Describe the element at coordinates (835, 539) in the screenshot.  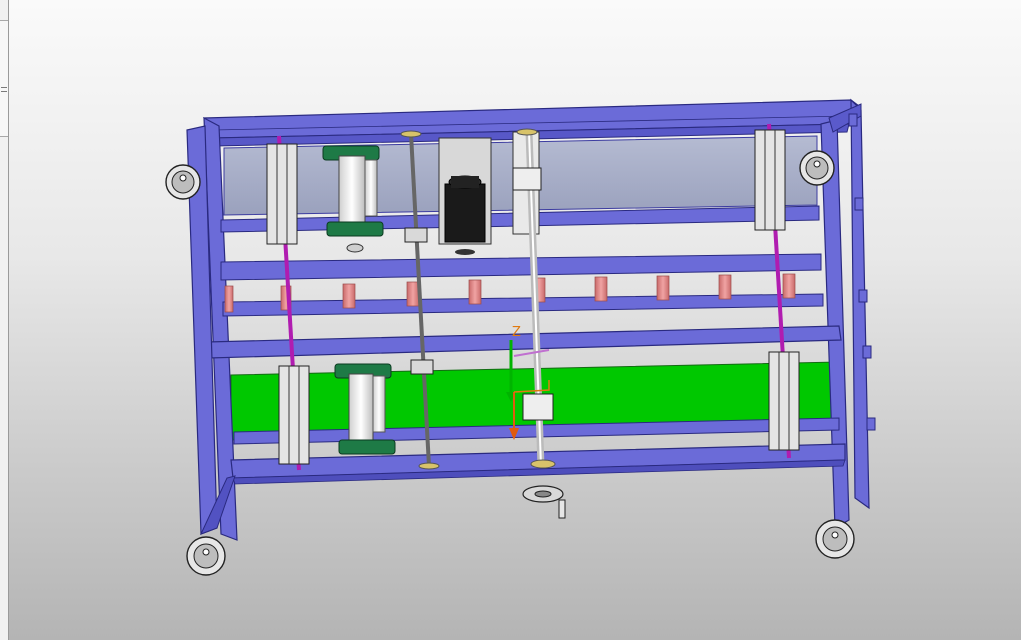
I see `caster-bottom-right` at that location.